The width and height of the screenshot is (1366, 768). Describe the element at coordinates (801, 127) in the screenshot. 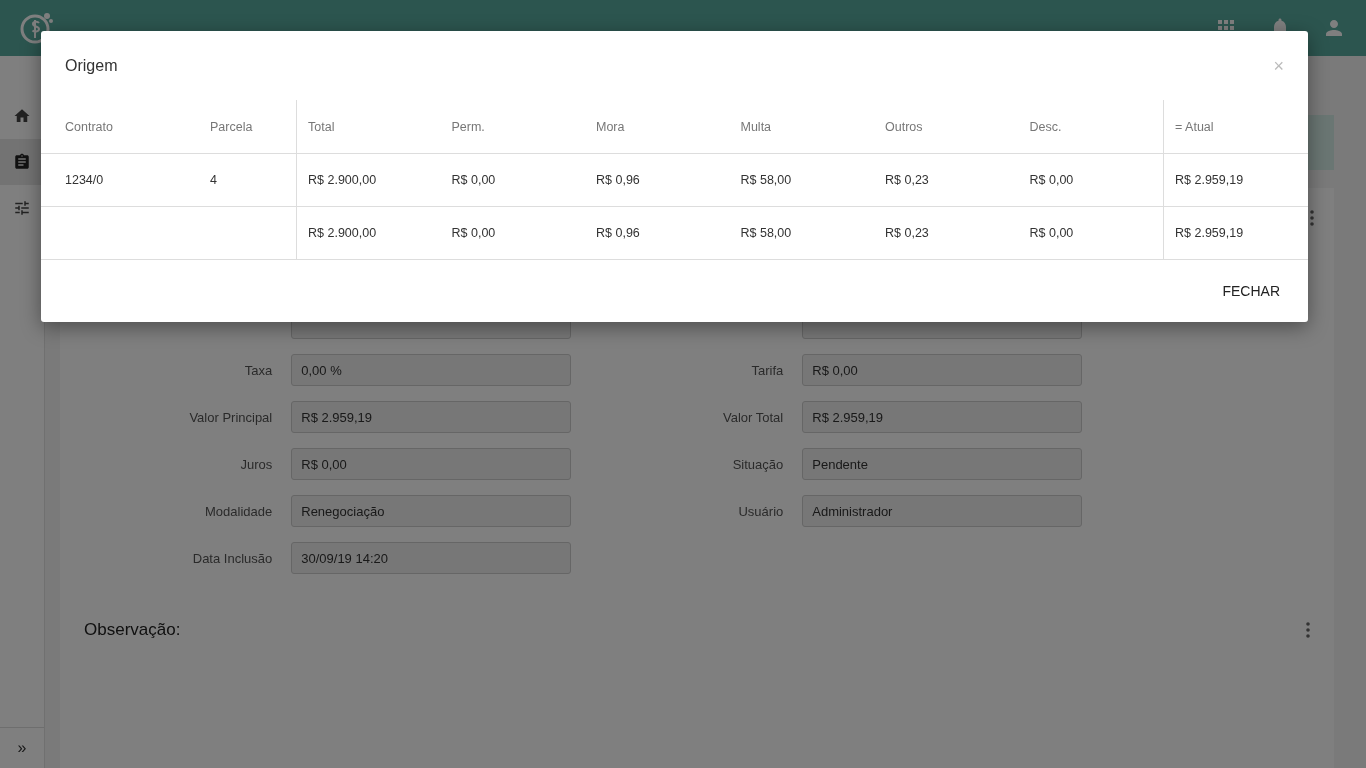

I see `column-header: Multa` at that location.